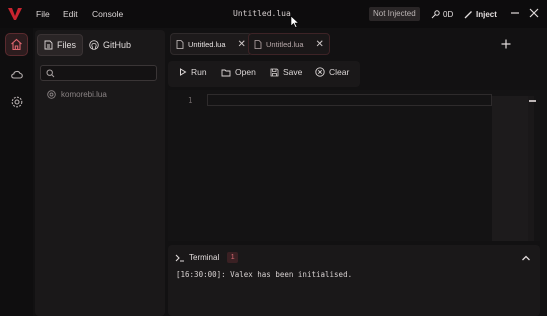  What do you see at coordinates (506, 44) in the screenshot?
I see `add-tab-icon` at bounding box center [506, 44].